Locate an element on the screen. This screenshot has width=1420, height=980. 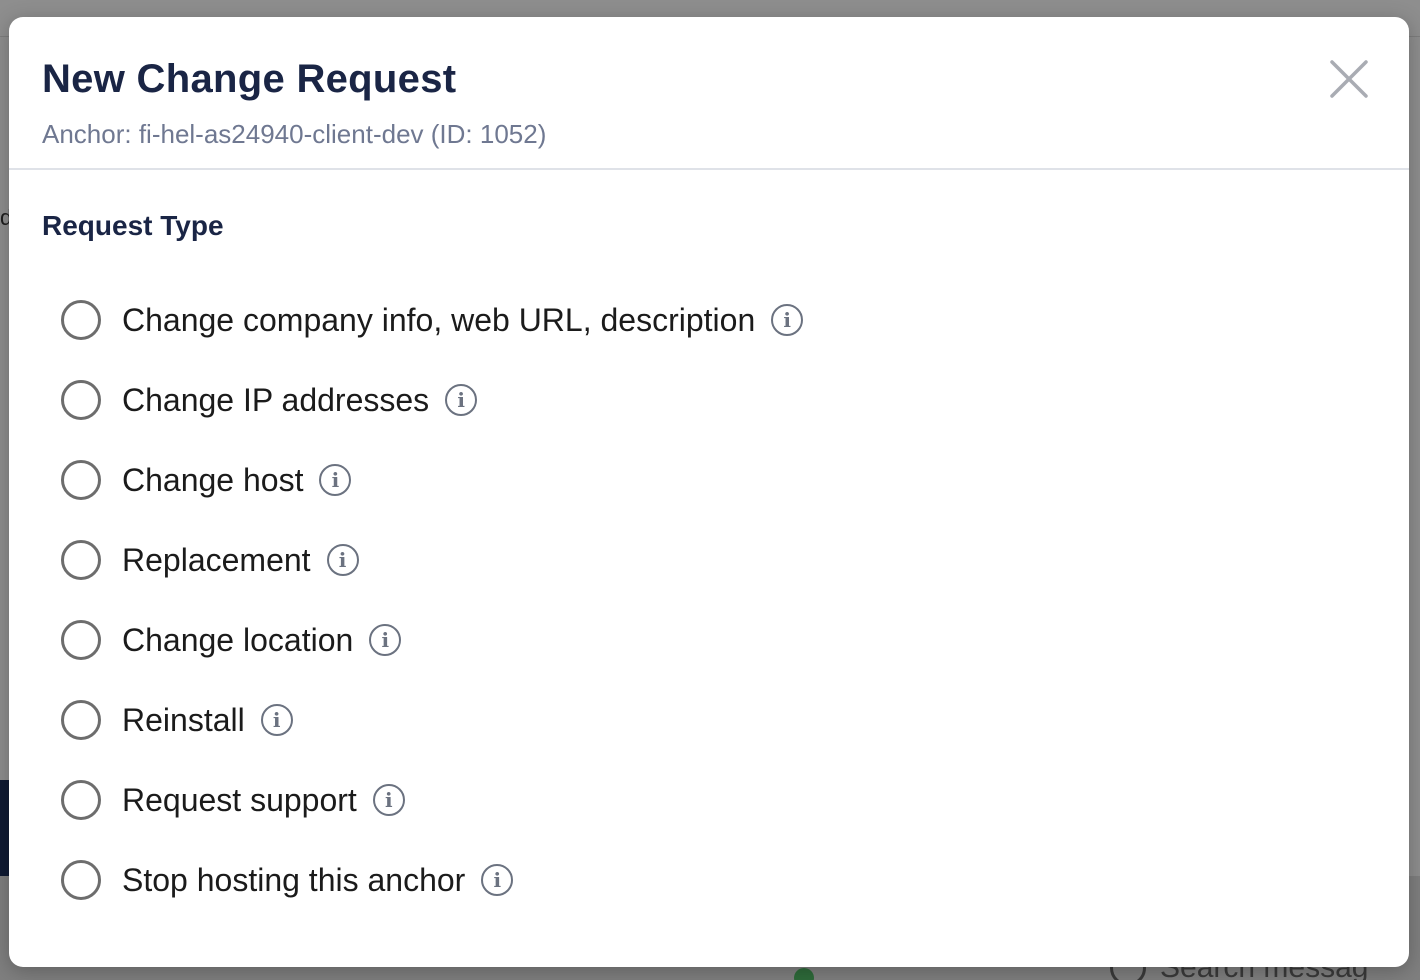
option-label: Request support is located at coordinates (239, 799).